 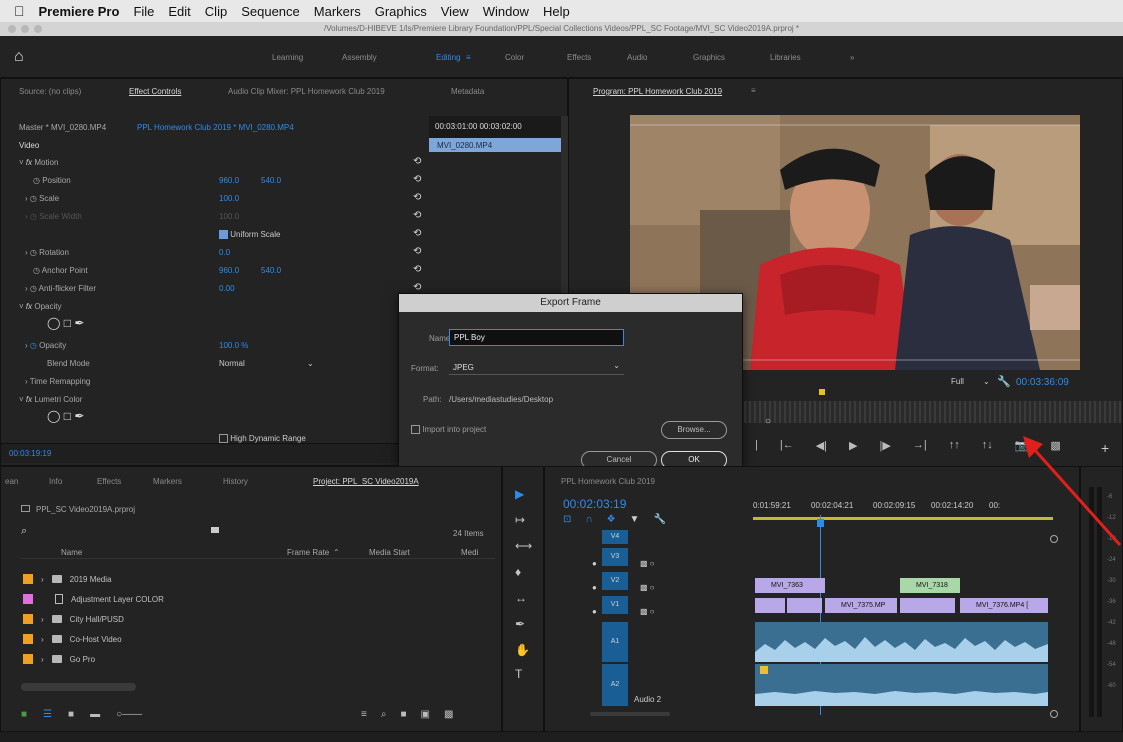 I want to click on opacity-value: 100.0 %, so click(x=233, y=345).